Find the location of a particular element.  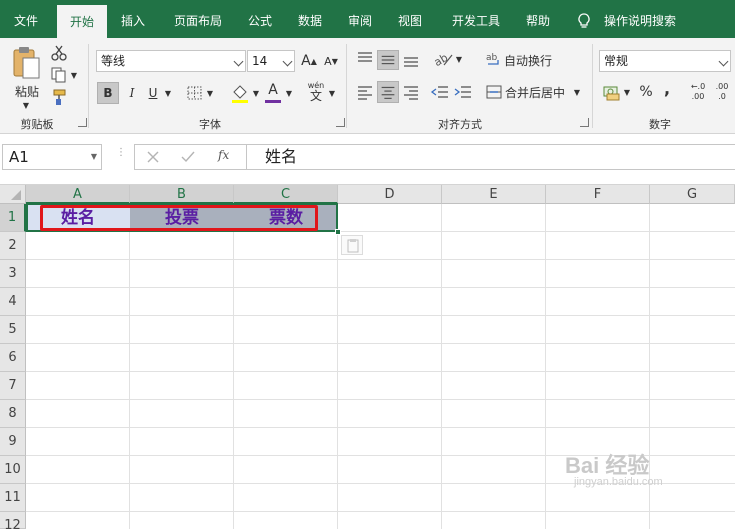

cancel-icon is located at coordinates (153, 157).